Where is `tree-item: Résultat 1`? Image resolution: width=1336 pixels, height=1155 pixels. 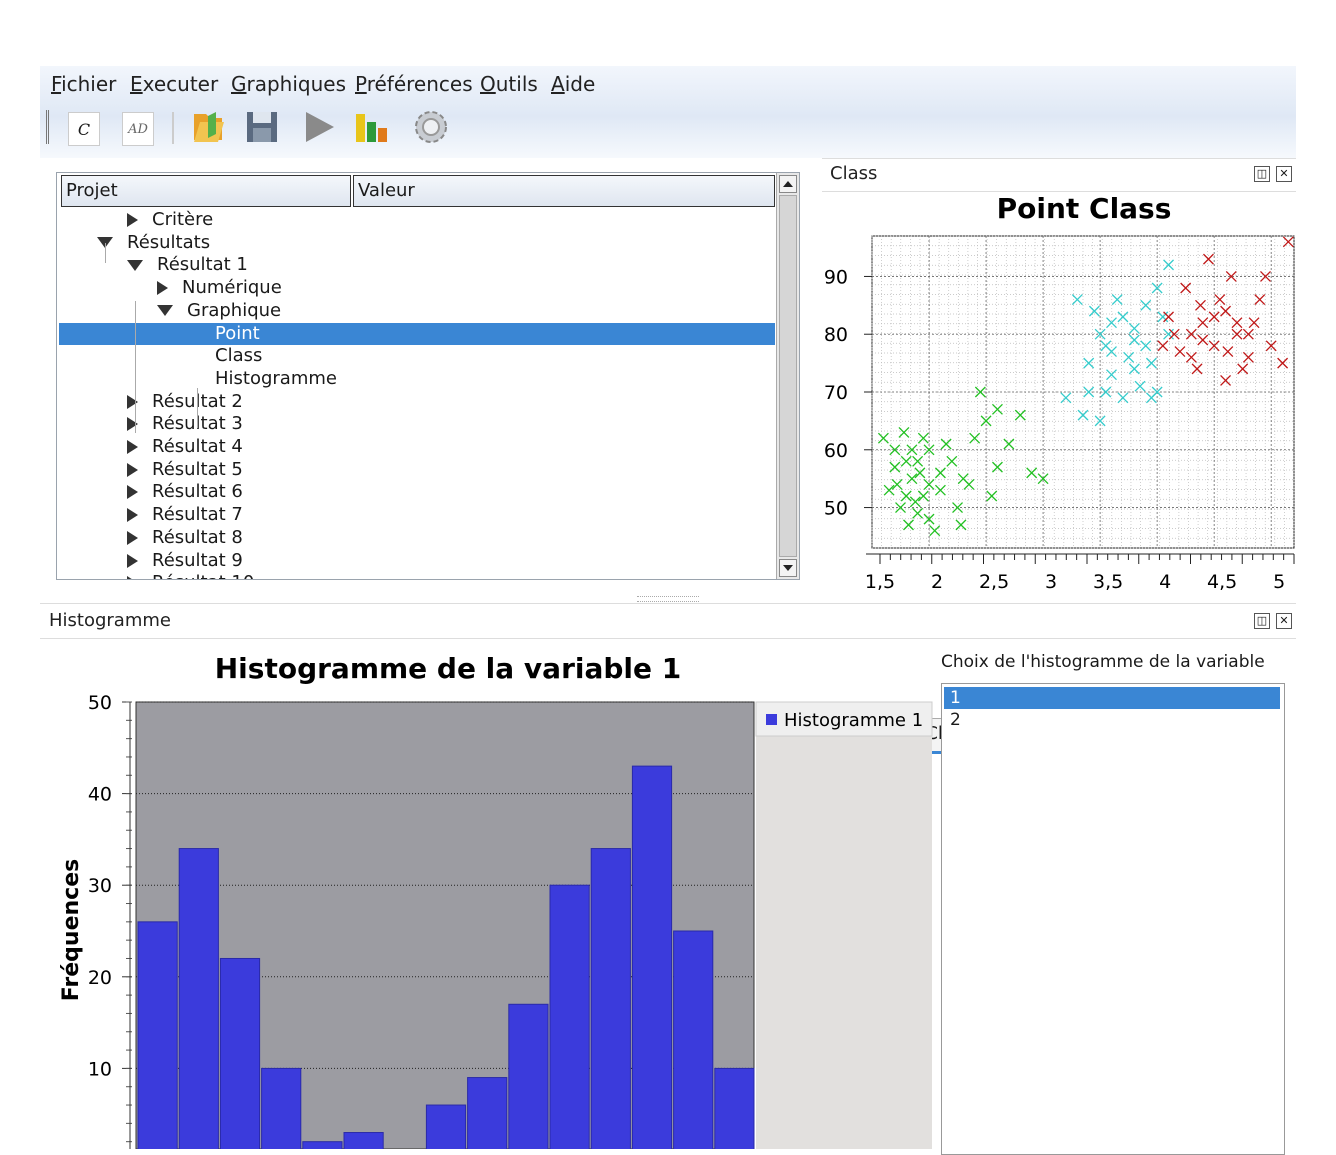
tree-item: Résultat 1 is located at coordinates (187, 265).